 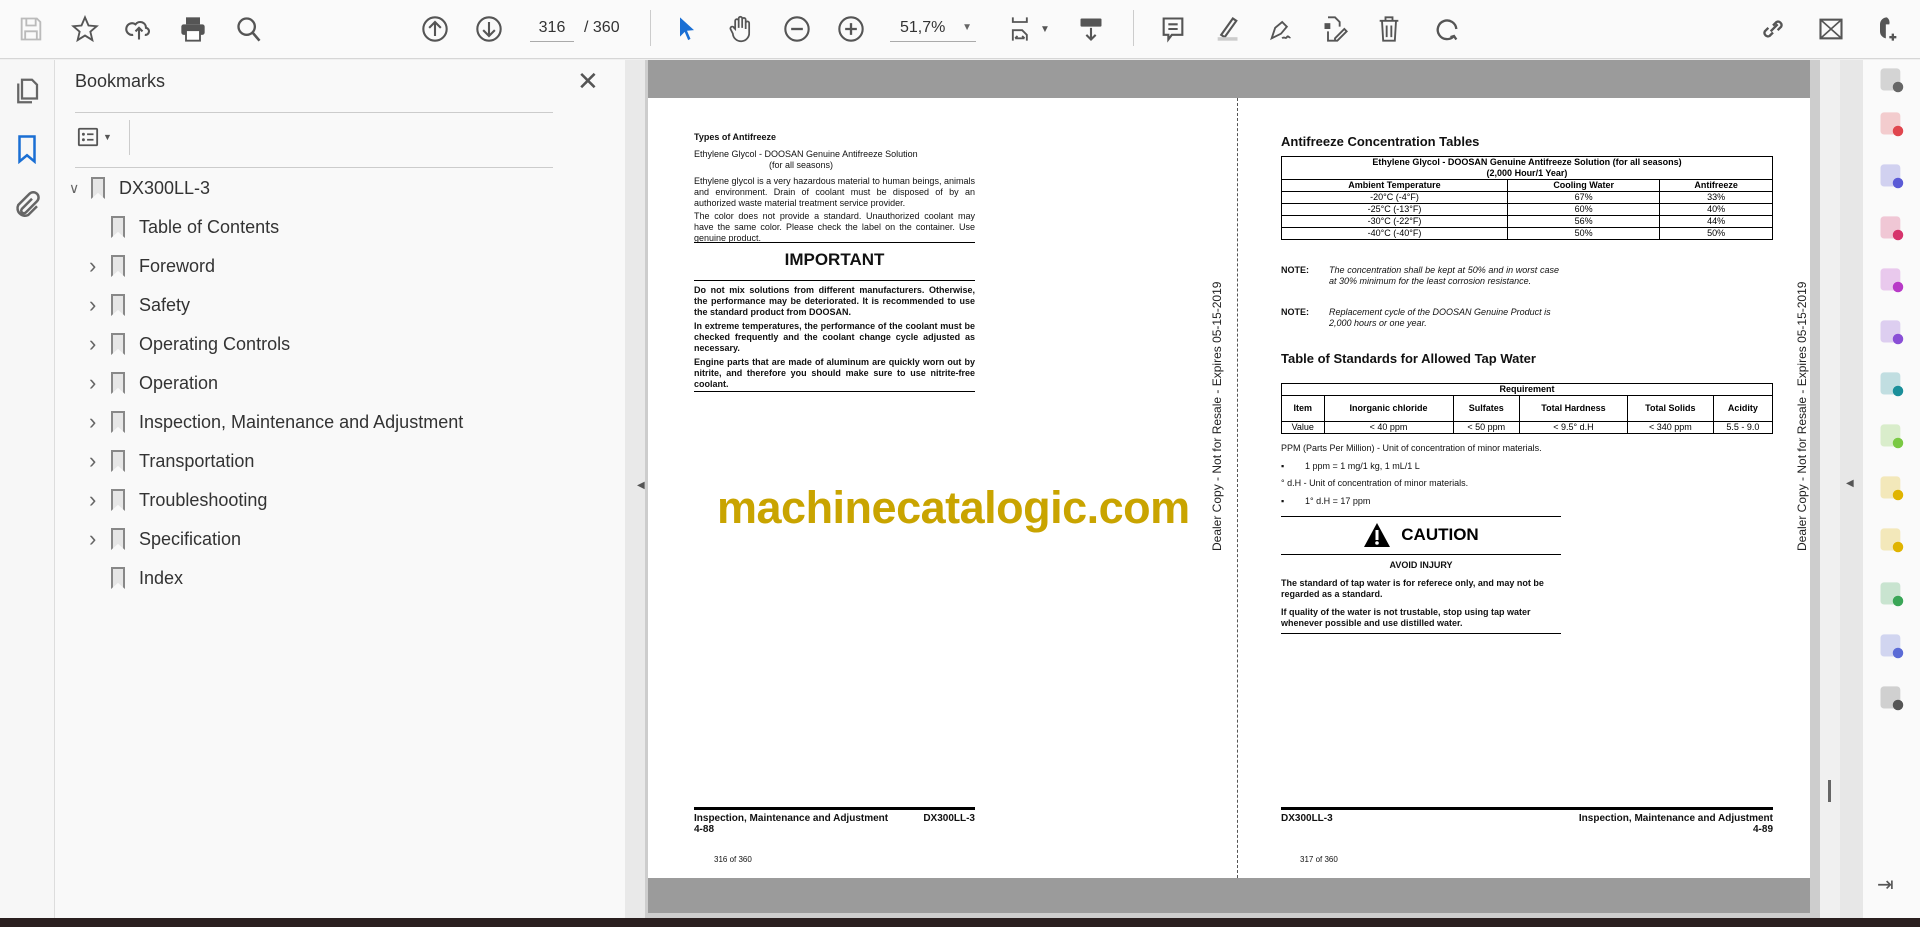 What do you see at coordinates (139, 29) in the screenshot?
I see `upload-cloud-icon` at bounding box center [139, 29].